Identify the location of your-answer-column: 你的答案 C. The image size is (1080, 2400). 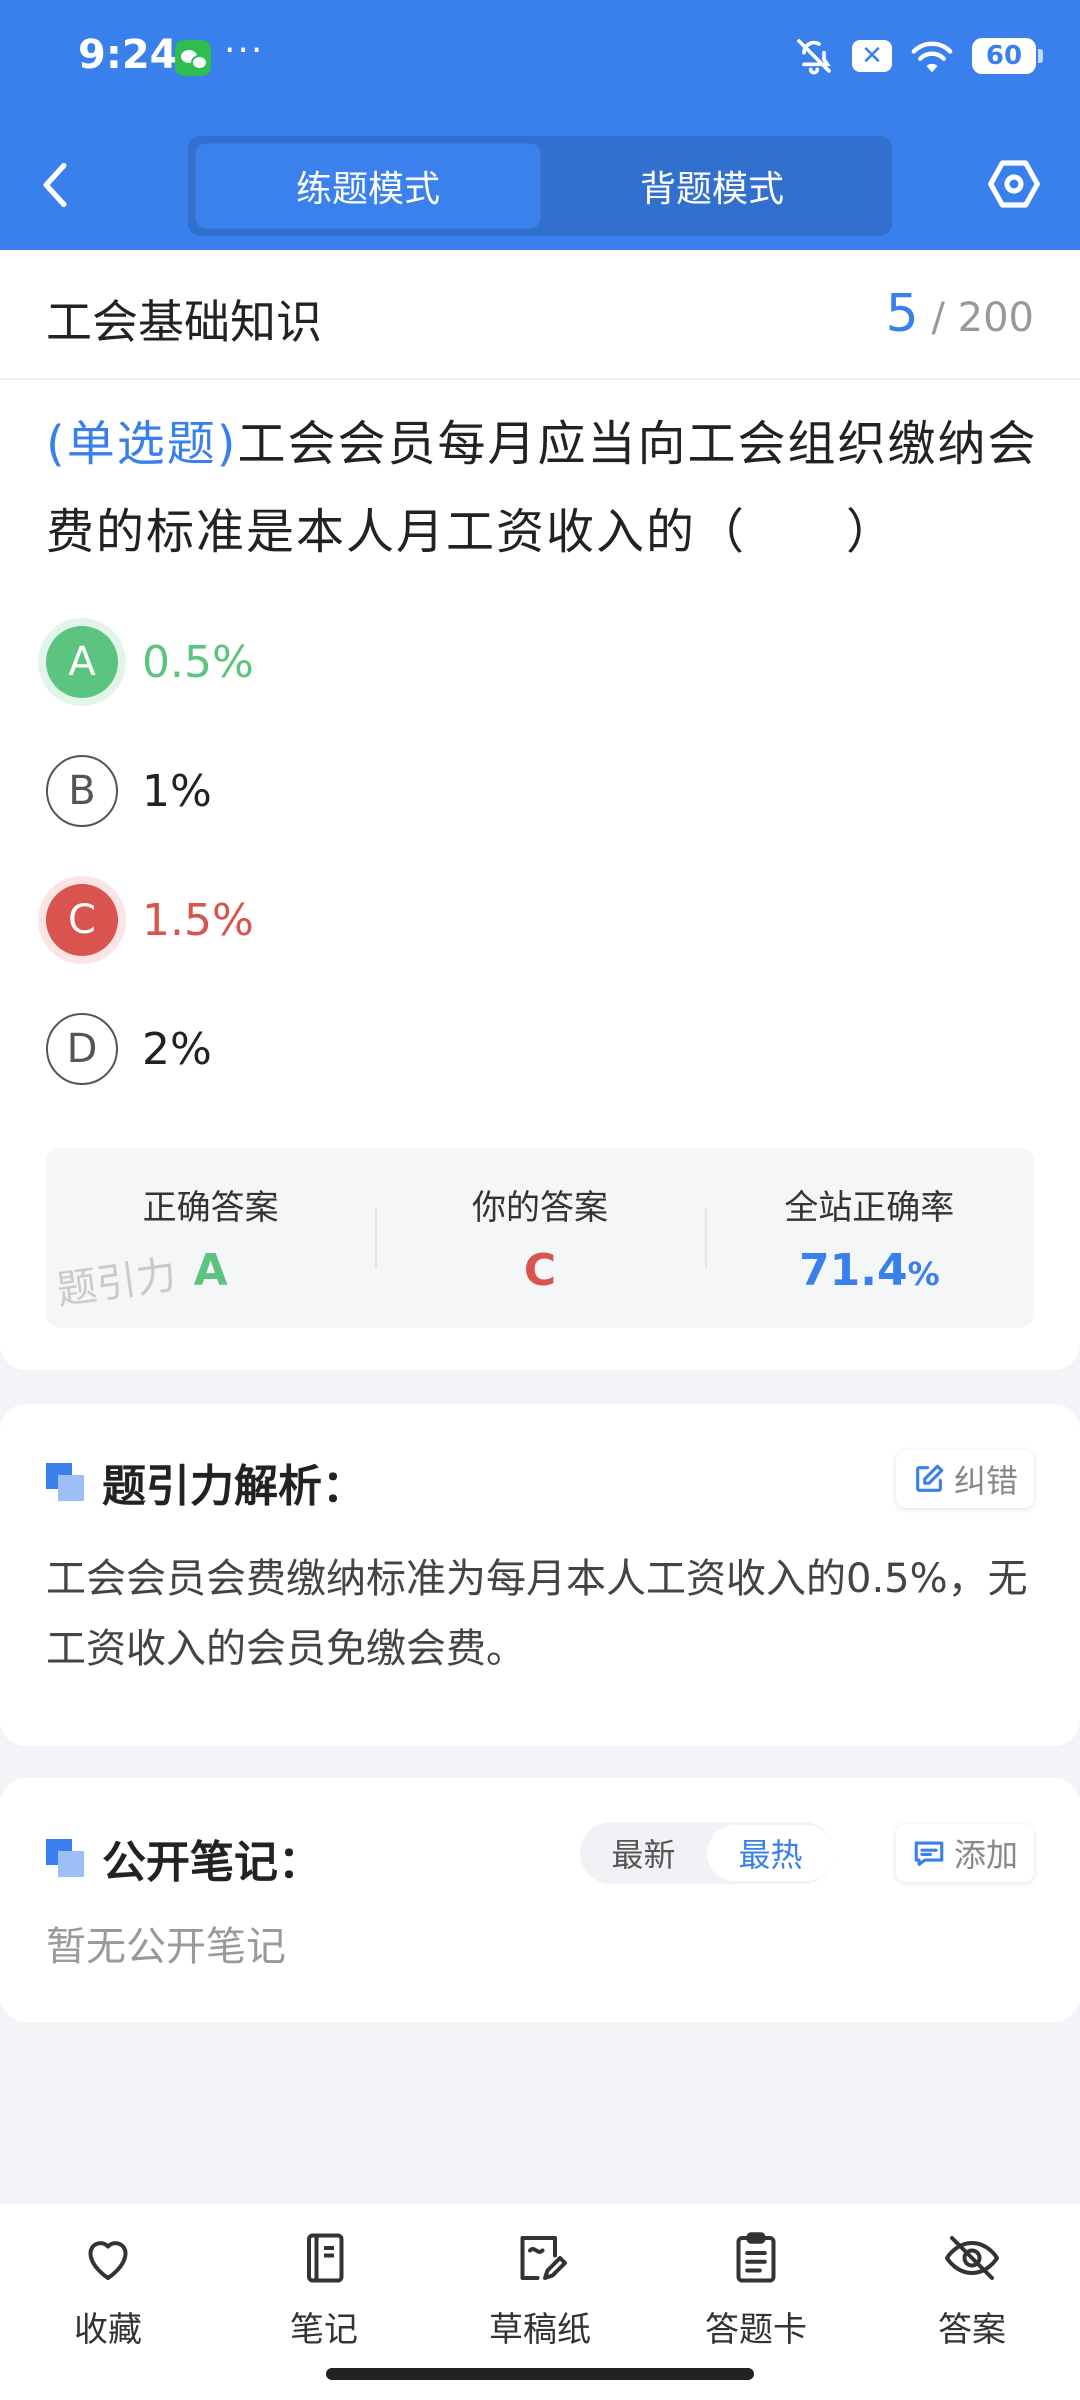
(539, 1238).